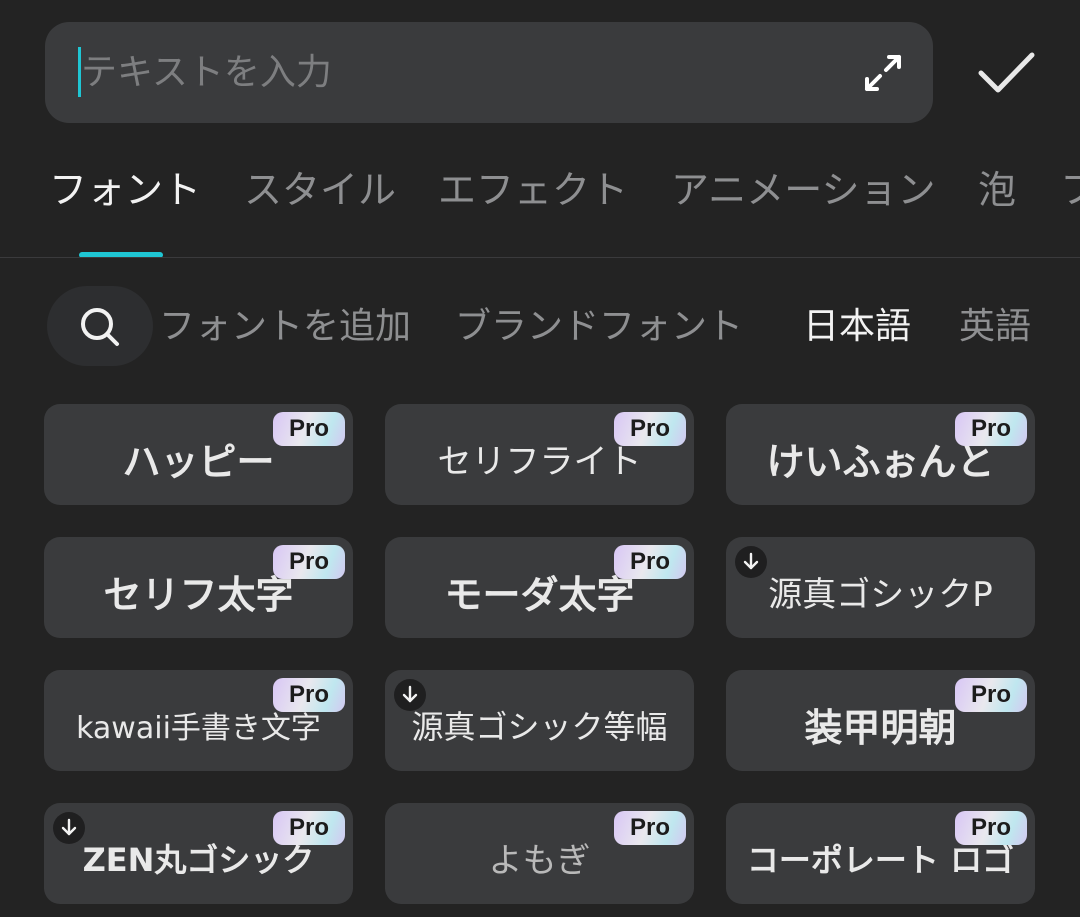 Image resolution: width=1080 pixels, height=917 pixels. I want to click on font-card: 源真ゴシック等幅, so click(539, 720).